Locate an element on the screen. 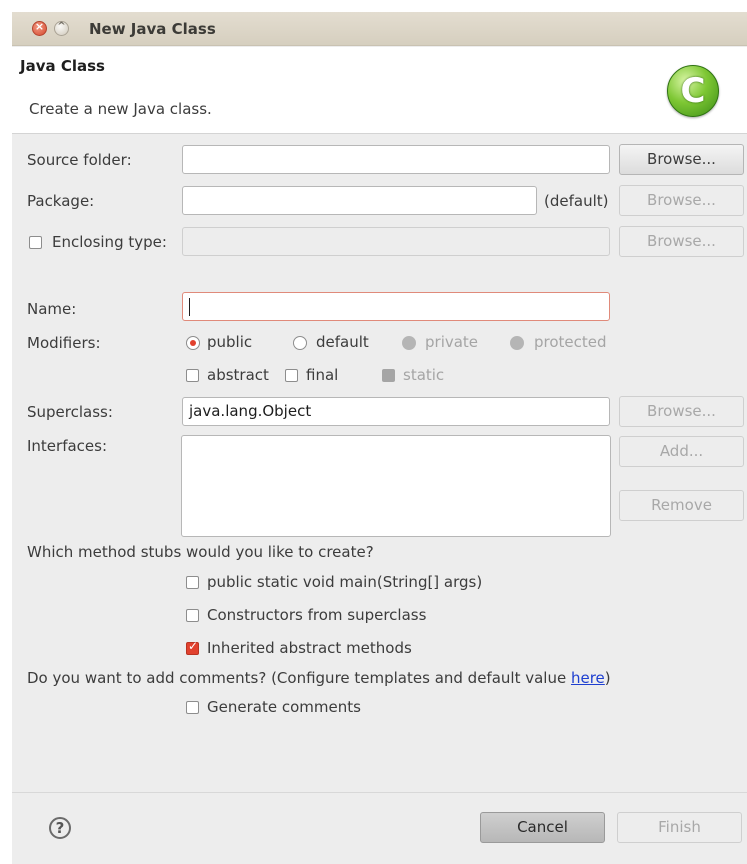 The height and width of the screenshot is (864, 747). modifiers-label: Modifiers: is located at coordinates (64, 343).